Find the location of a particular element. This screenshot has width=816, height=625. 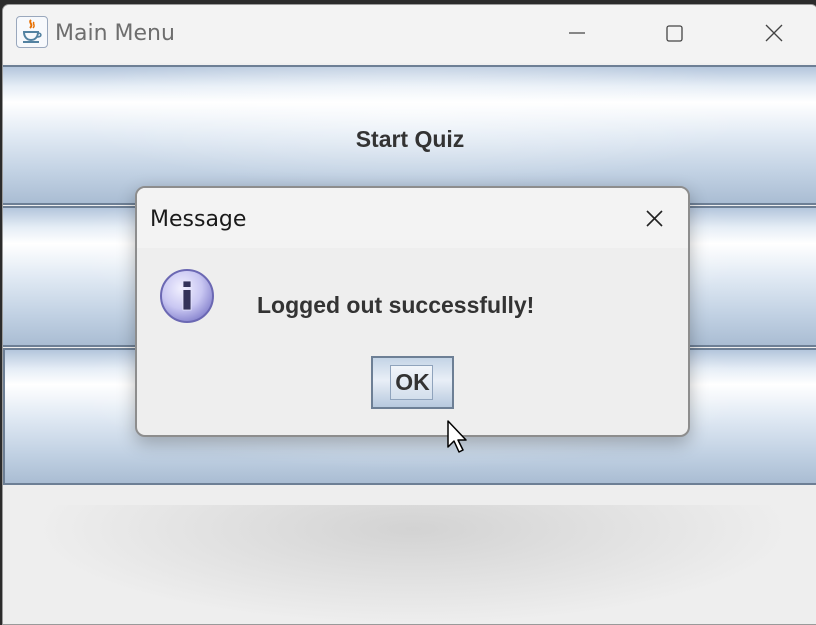

minimize-button is located at coordinates (577, 33).